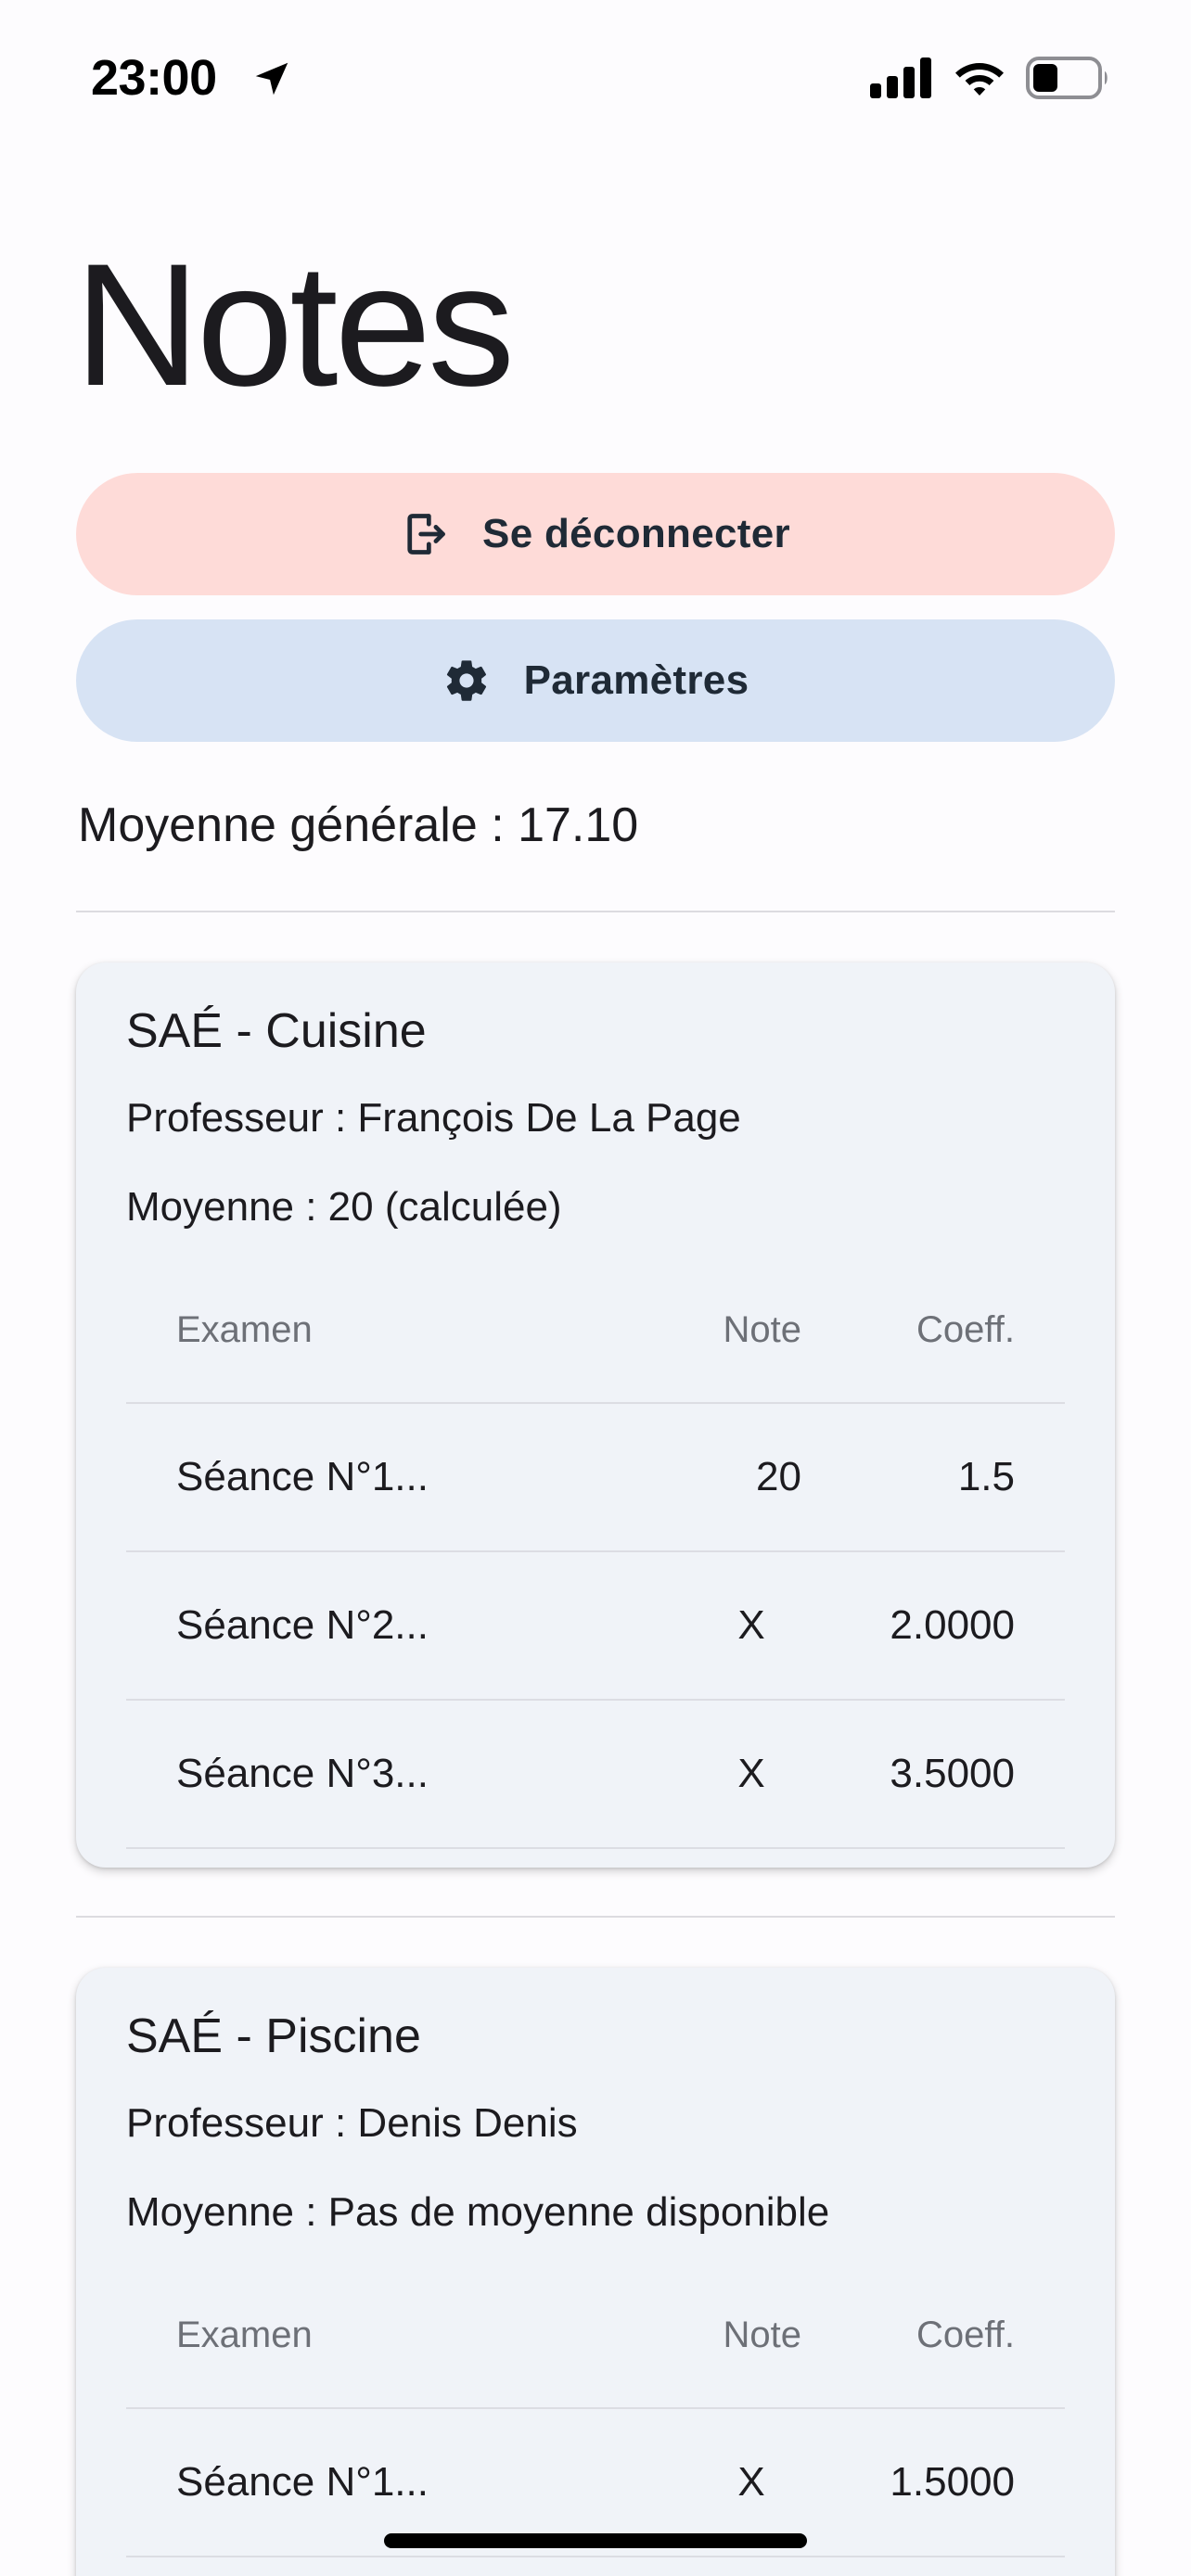  What do you see at coordinates (595, 1626) in the screenshot?
I see `table-row: Séance N°2... X 2.0000` at bounding box center [595, 1626].